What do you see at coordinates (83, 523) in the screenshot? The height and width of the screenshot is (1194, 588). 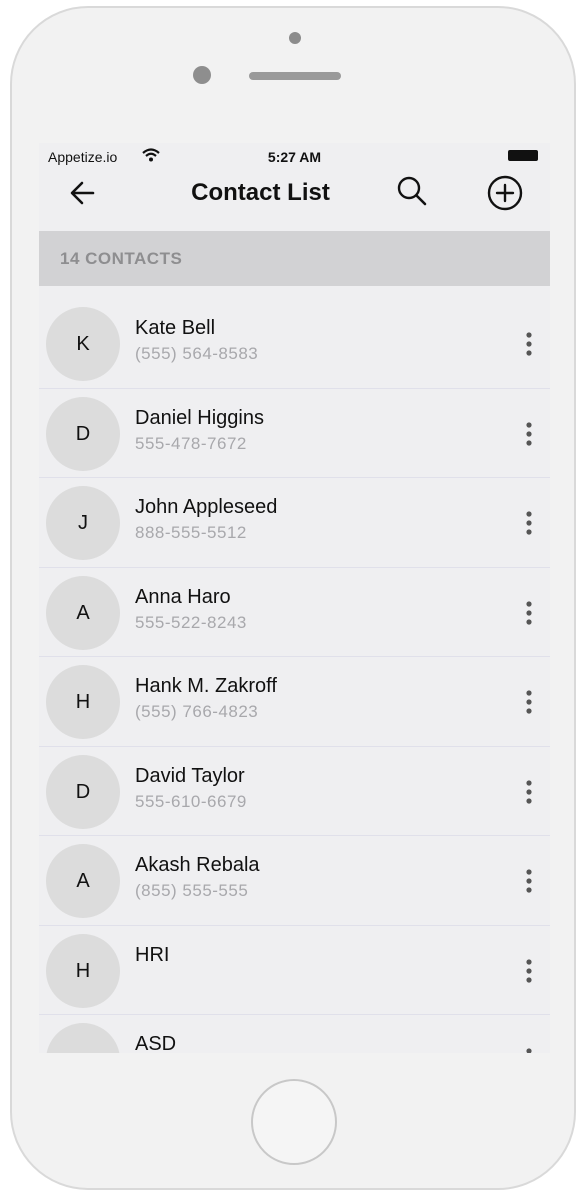 I see `avatar: J` at bounding box center [83, 523].